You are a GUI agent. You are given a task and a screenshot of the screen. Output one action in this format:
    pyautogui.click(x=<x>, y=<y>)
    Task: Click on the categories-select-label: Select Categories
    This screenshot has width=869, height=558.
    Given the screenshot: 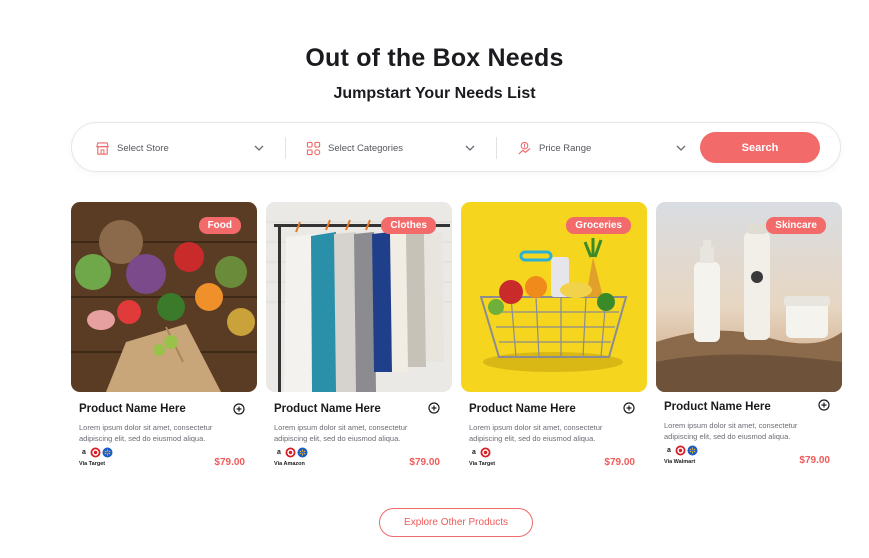 What is the action you would take?
    pyautogui.click(x=365, y=148)
    